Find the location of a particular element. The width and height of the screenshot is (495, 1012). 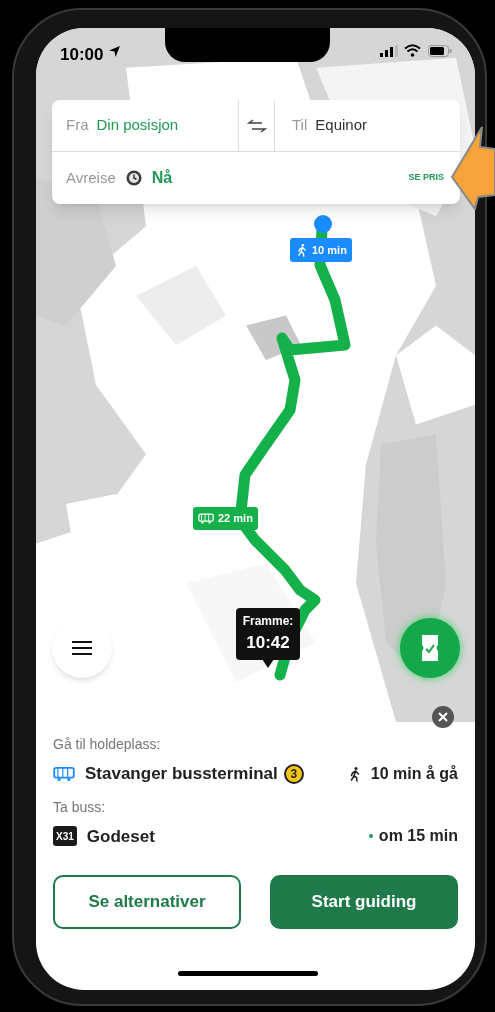

walk-heading: Gå til holdeplass: is located at coordinates (107, 744).